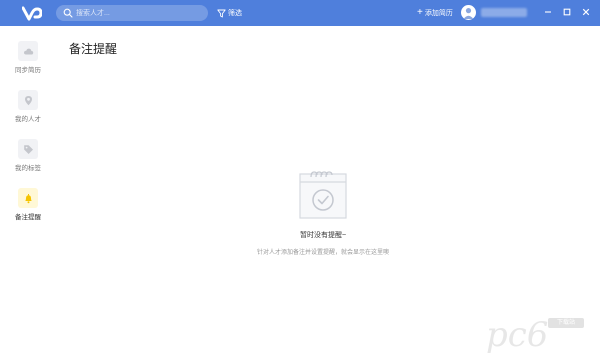 This screenshot has width=600, height=360. I want to click on sidebar-item-label: 我的人才, so click(28, 119).